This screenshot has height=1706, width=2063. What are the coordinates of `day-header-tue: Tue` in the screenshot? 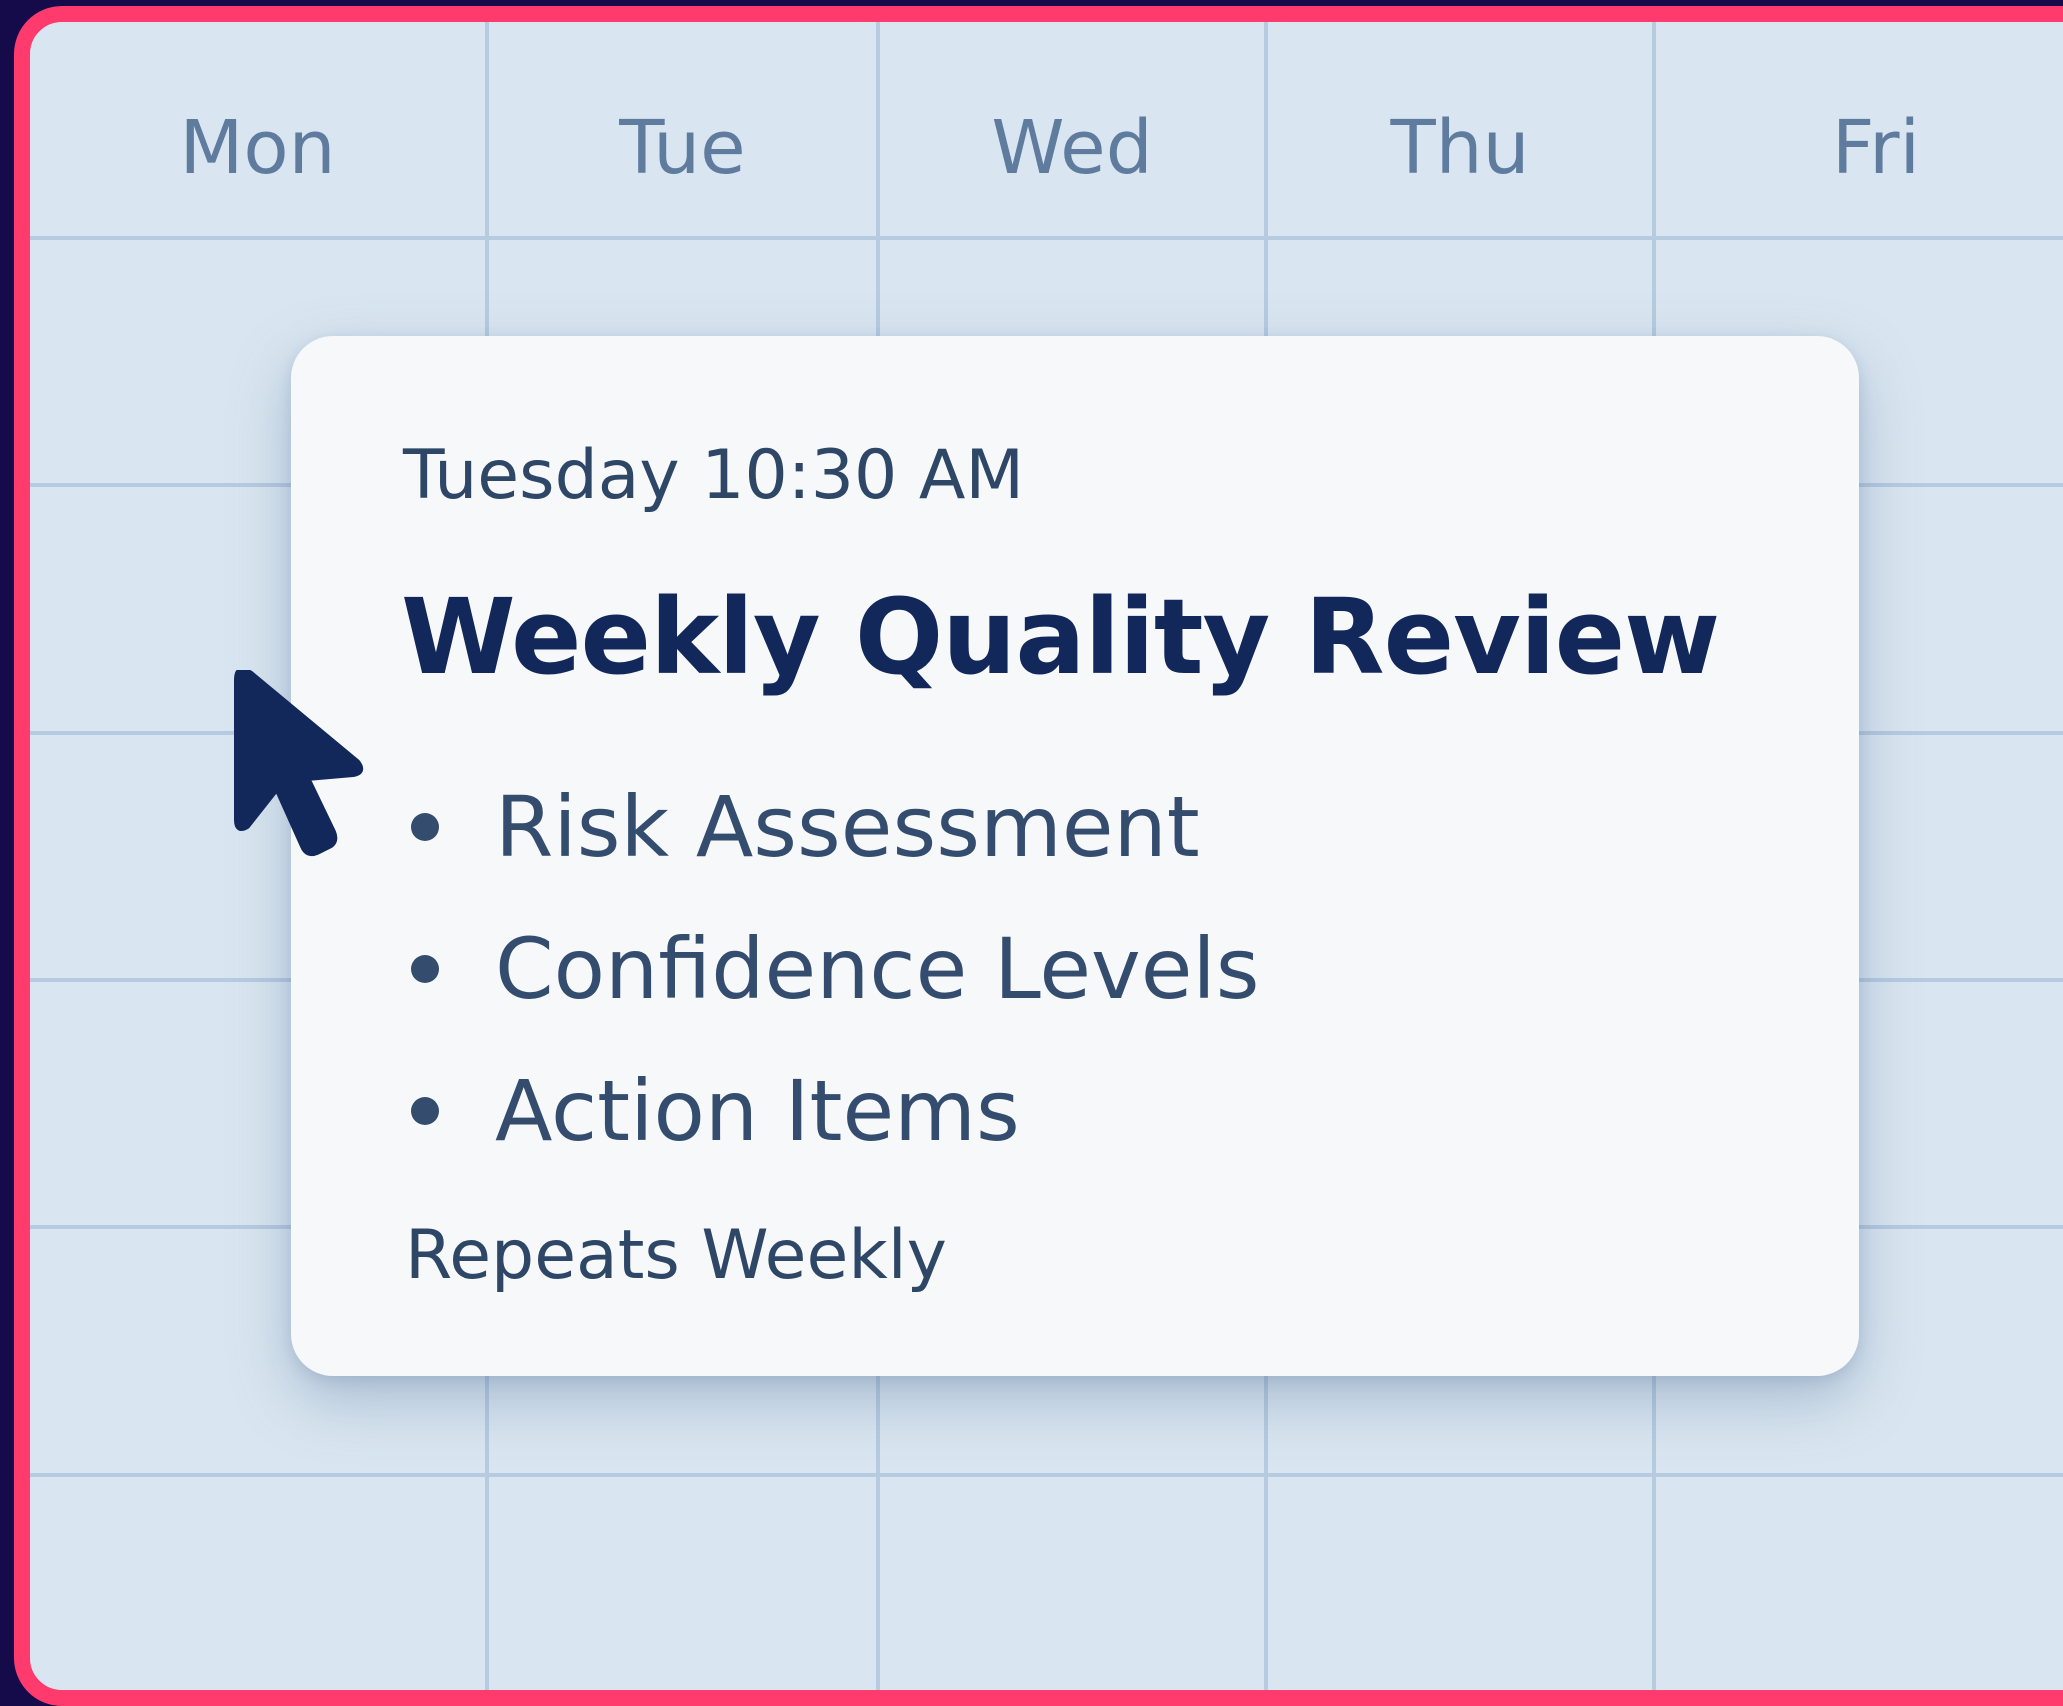 It's located at (682, 148).